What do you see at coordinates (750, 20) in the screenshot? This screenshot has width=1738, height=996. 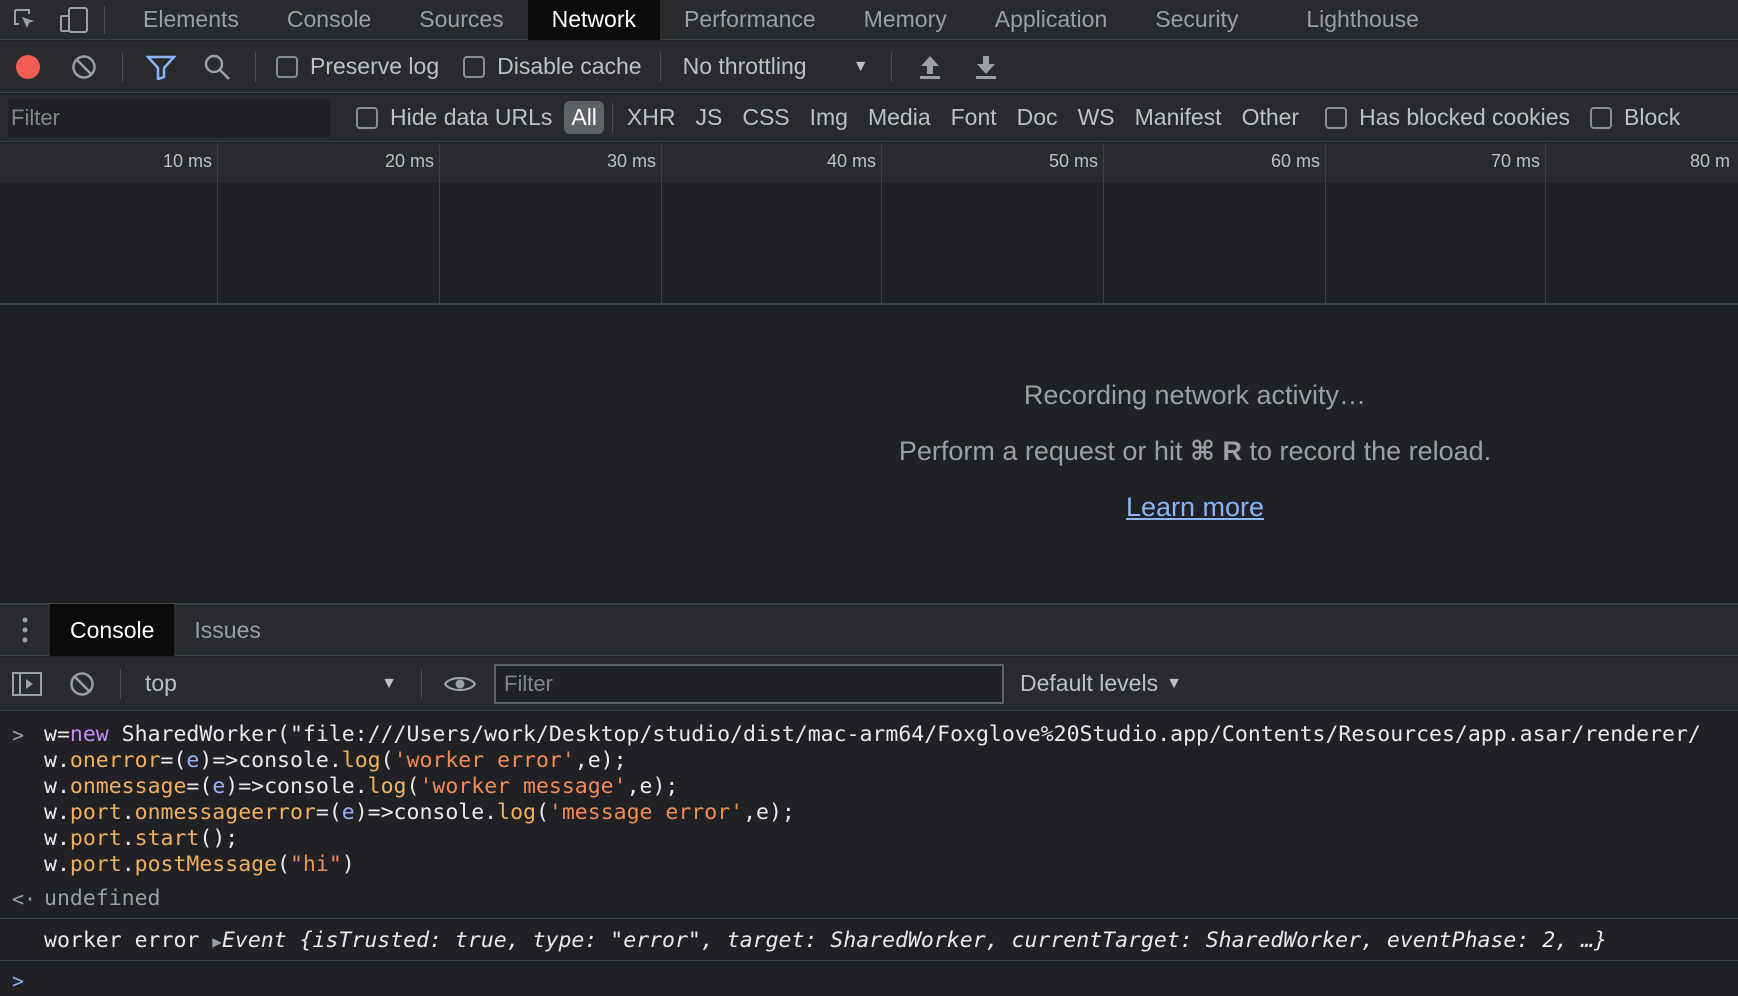 I see `tab-performance: Performance` at bounding box center [750, 20].